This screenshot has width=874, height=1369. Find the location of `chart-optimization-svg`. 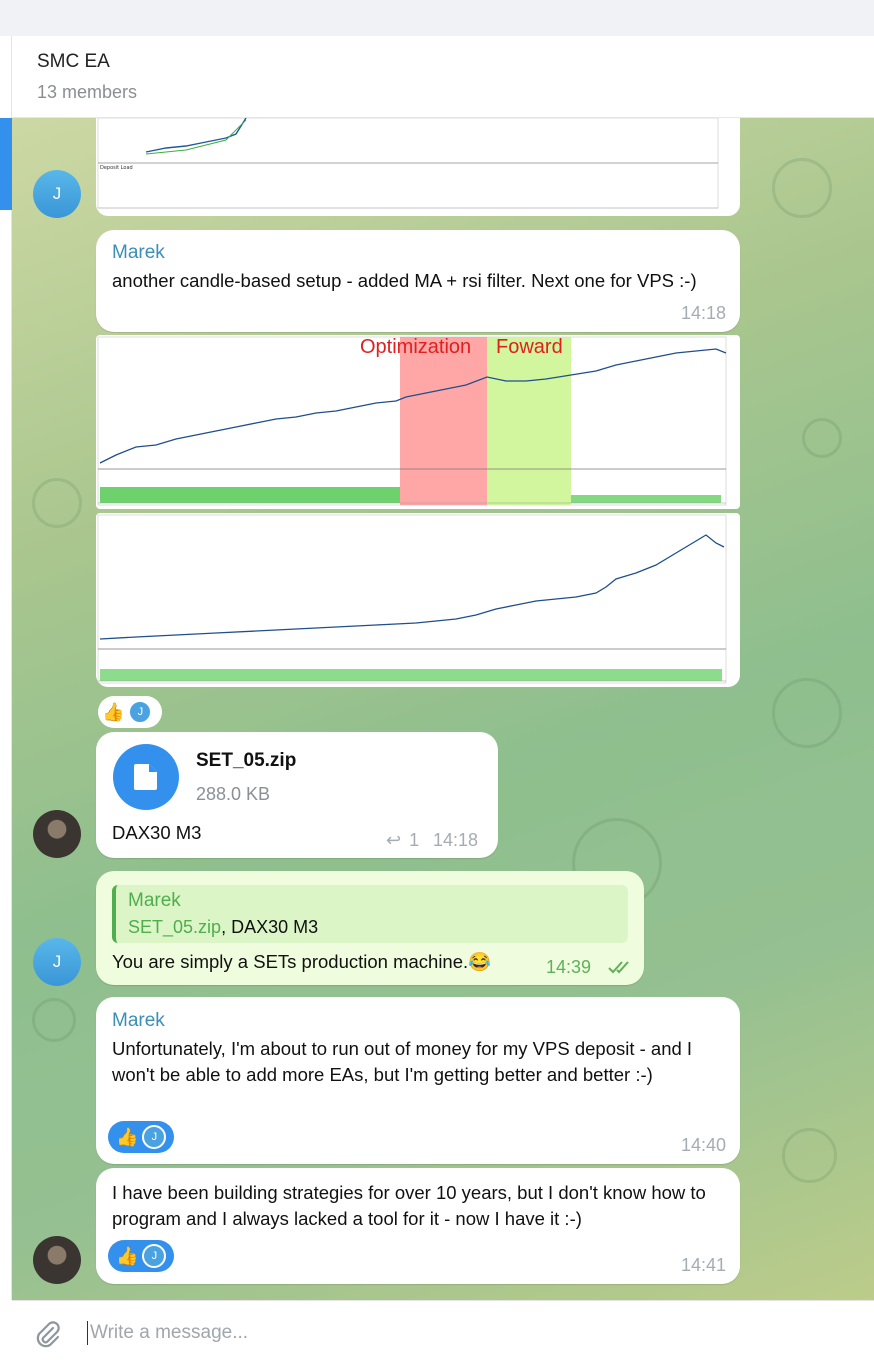

chart-optimization-svg is located at coordinates (412, 421).